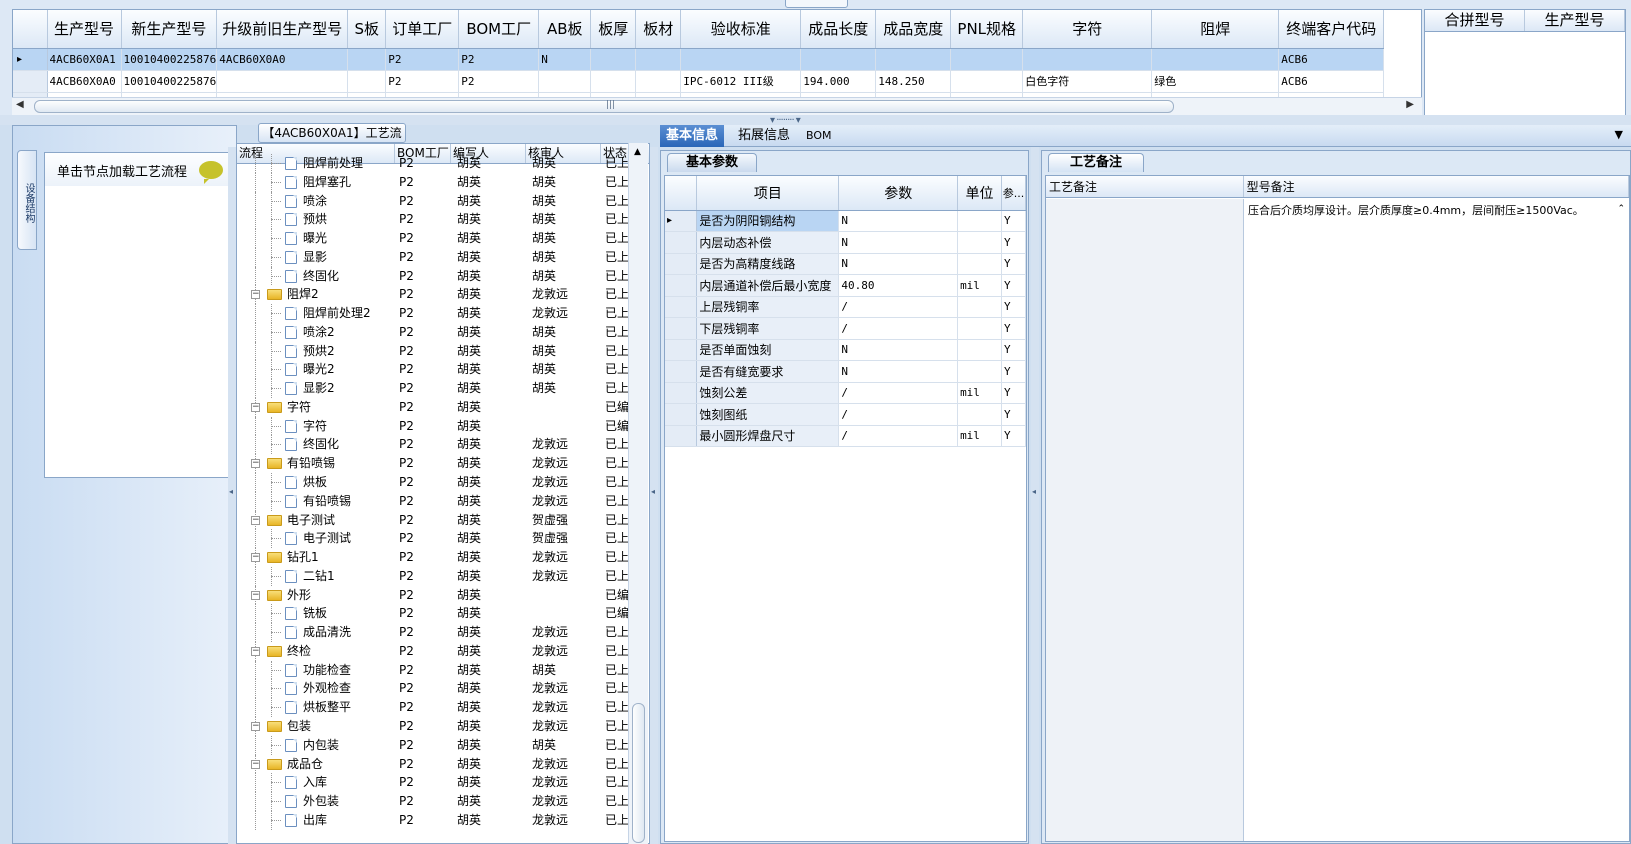 The image size is (1631, 844). Describe the element at coordinates (1331, 29) in the screenshot. I see `col-header: 终端客户代码` at that location.